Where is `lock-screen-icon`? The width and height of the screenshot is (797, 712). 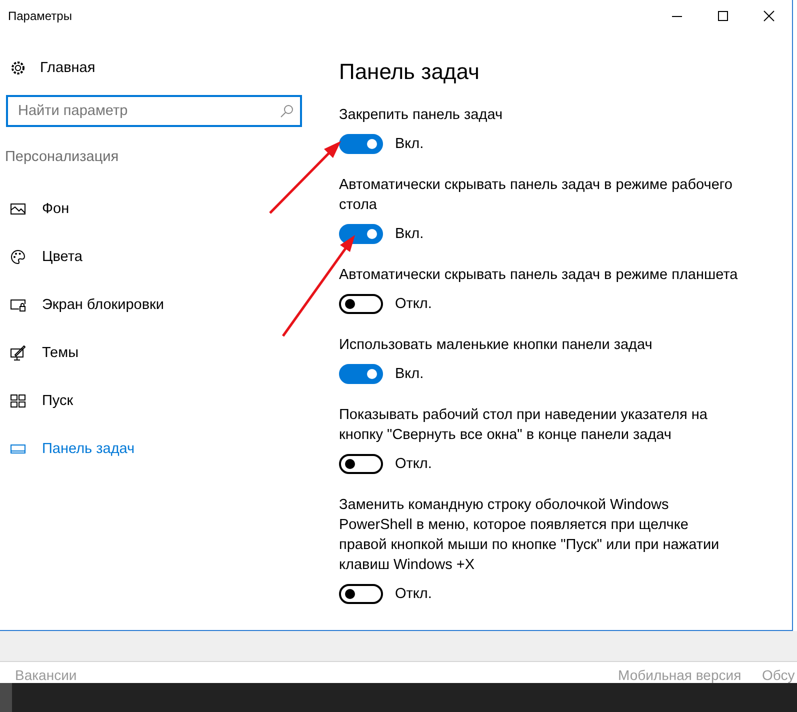 lock-screen-icon is located at coordinates (18, 305).